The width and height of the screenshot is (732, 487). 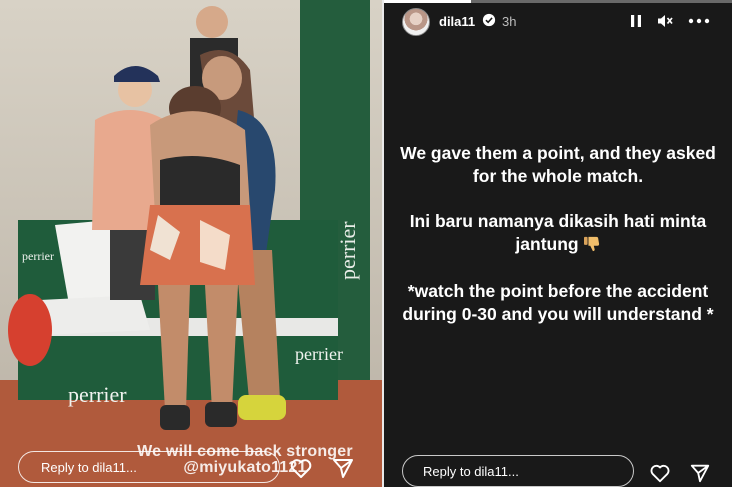 I want to click on pause-icon, so click(x=636, y=21).